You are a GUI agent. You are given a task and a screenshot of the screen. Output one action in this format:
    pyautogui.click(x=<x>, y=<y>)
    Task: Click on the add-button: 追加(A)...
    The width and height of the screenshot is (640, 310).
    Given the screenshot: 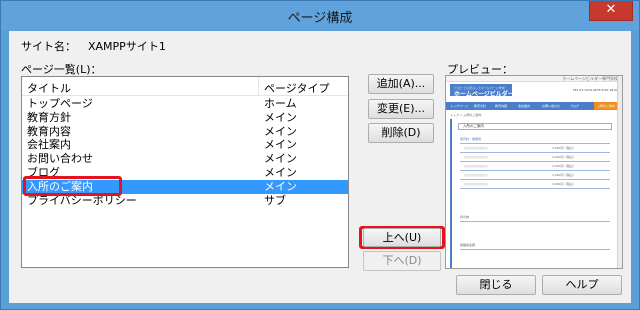 What is the action you would take?
    pyautogui.click(x=401, y=84)
    